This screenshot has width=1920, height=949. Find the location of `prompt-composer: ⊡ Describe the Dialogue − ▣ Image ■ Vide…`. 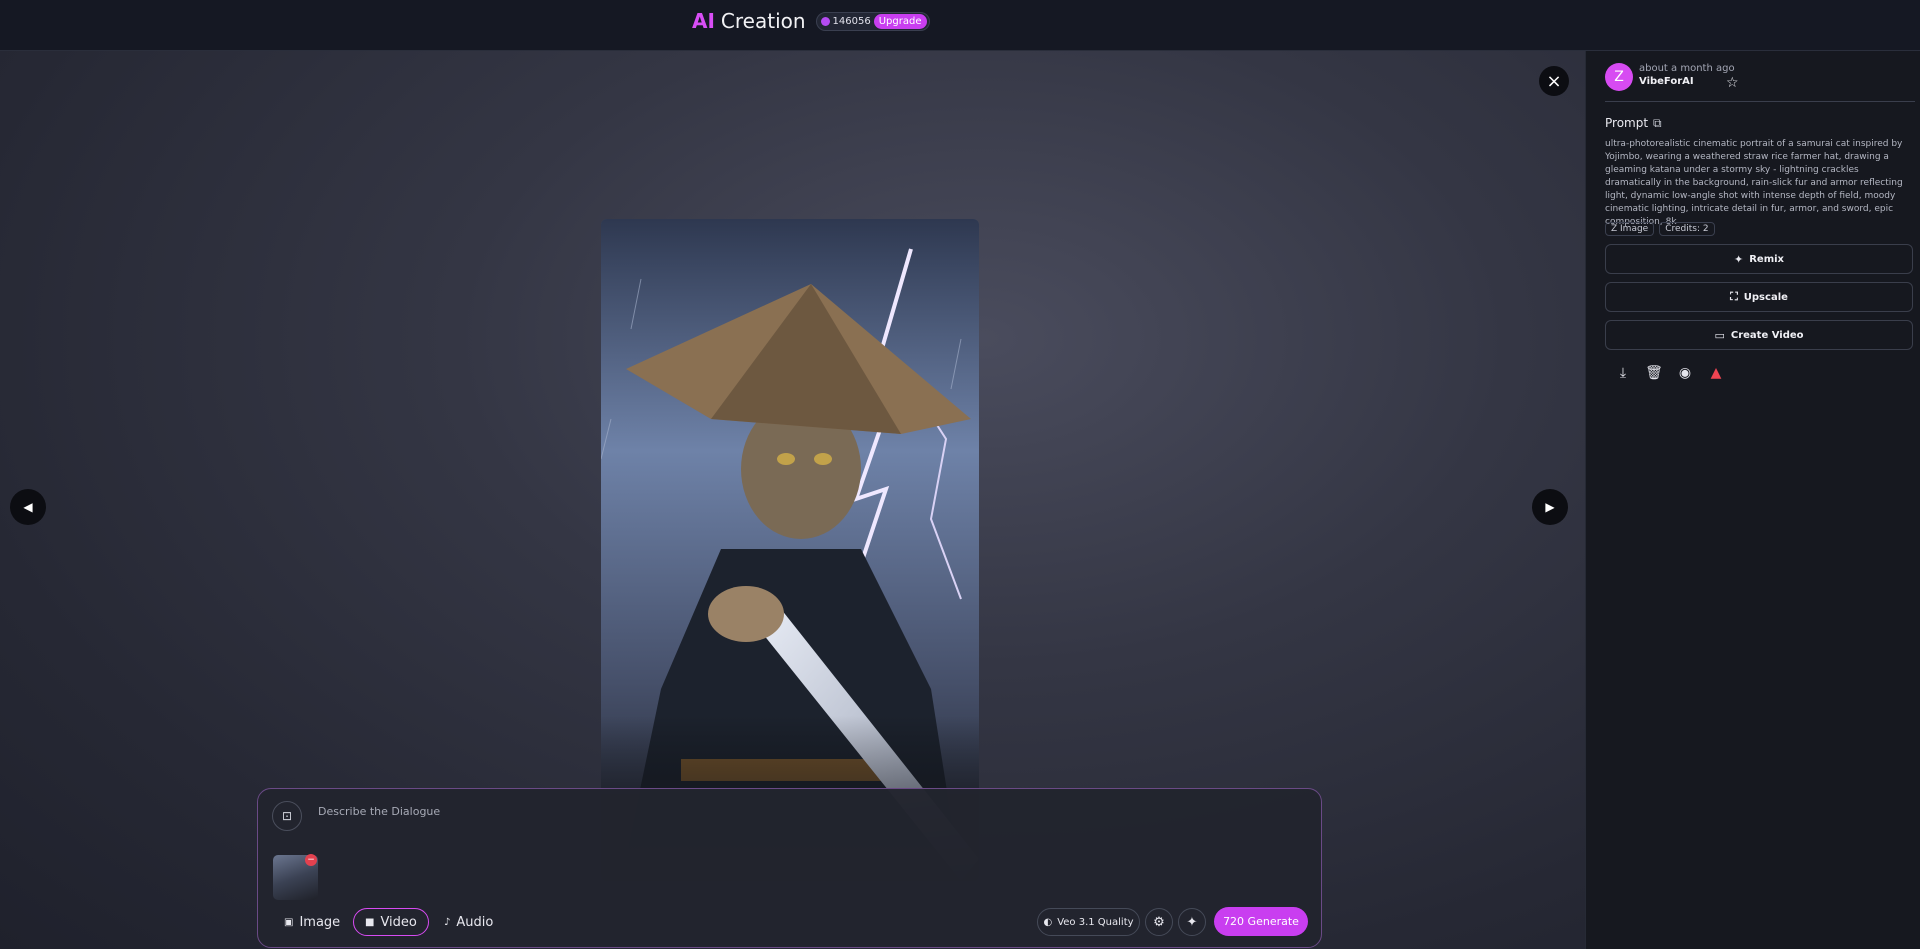

prompt-composer: ⊡ Describe the Dialogue − ▣ Image ■ Vide… is located at coordinates (789, 868).